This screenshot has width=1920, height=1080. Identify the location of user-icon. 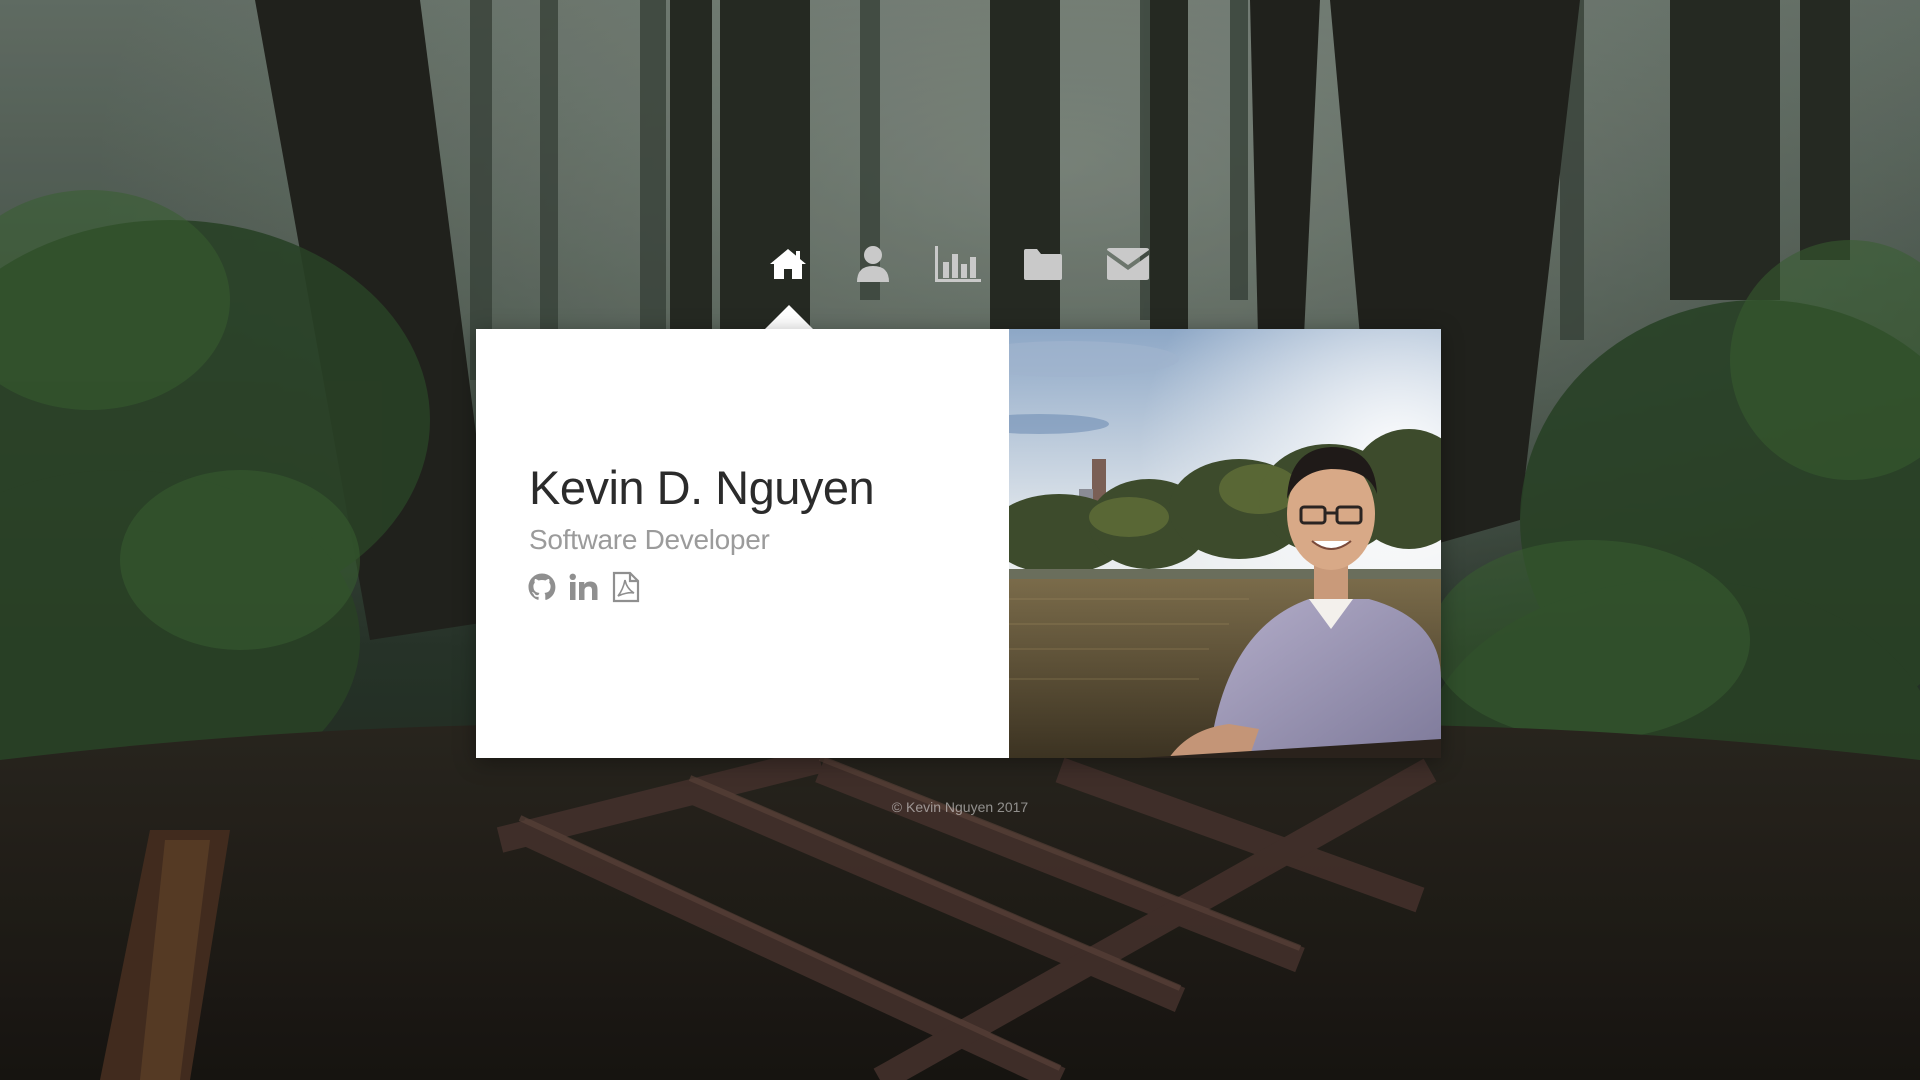
(873, 264).